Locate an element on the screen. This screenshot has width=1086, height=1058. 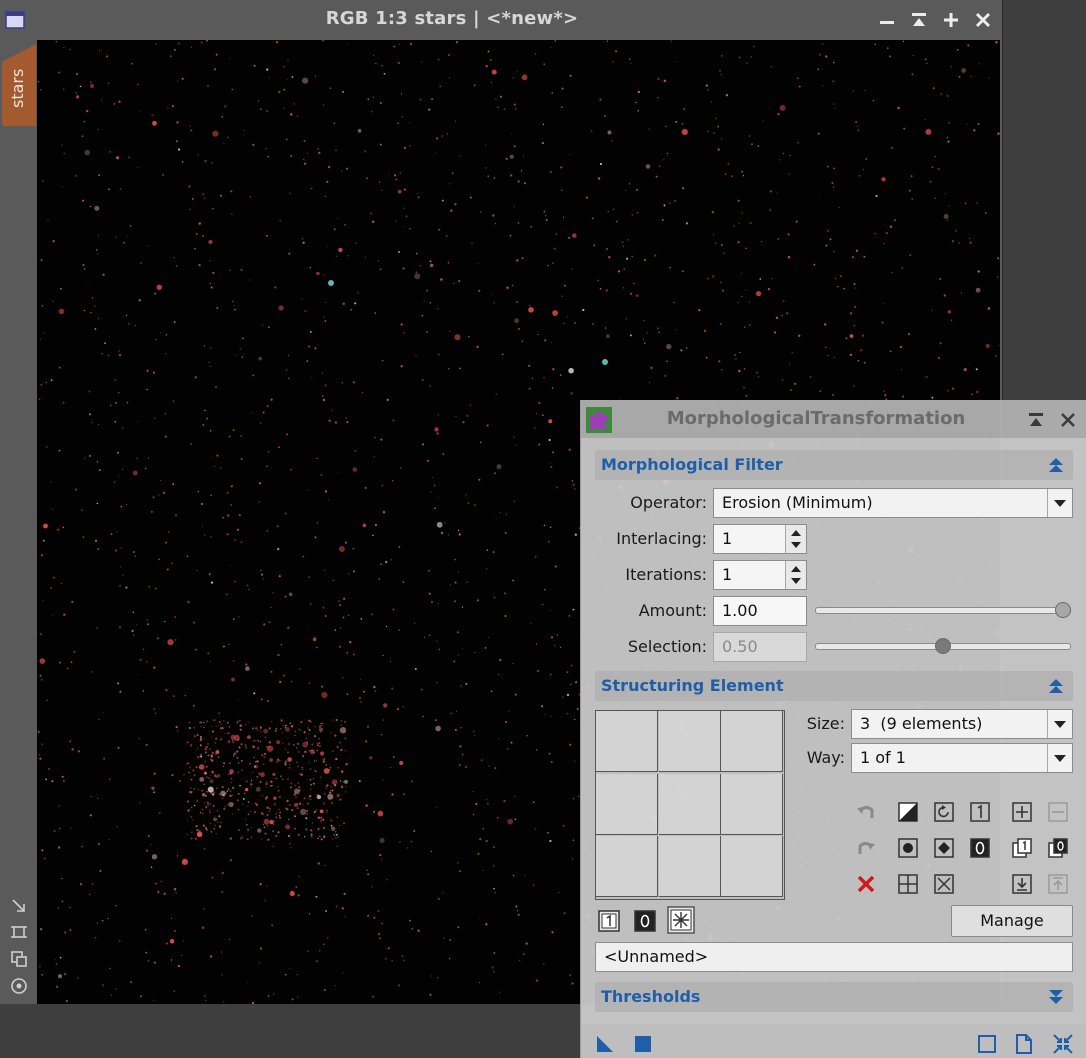
size-select: 3 (9 elements) is located at coordinates (962, 724).